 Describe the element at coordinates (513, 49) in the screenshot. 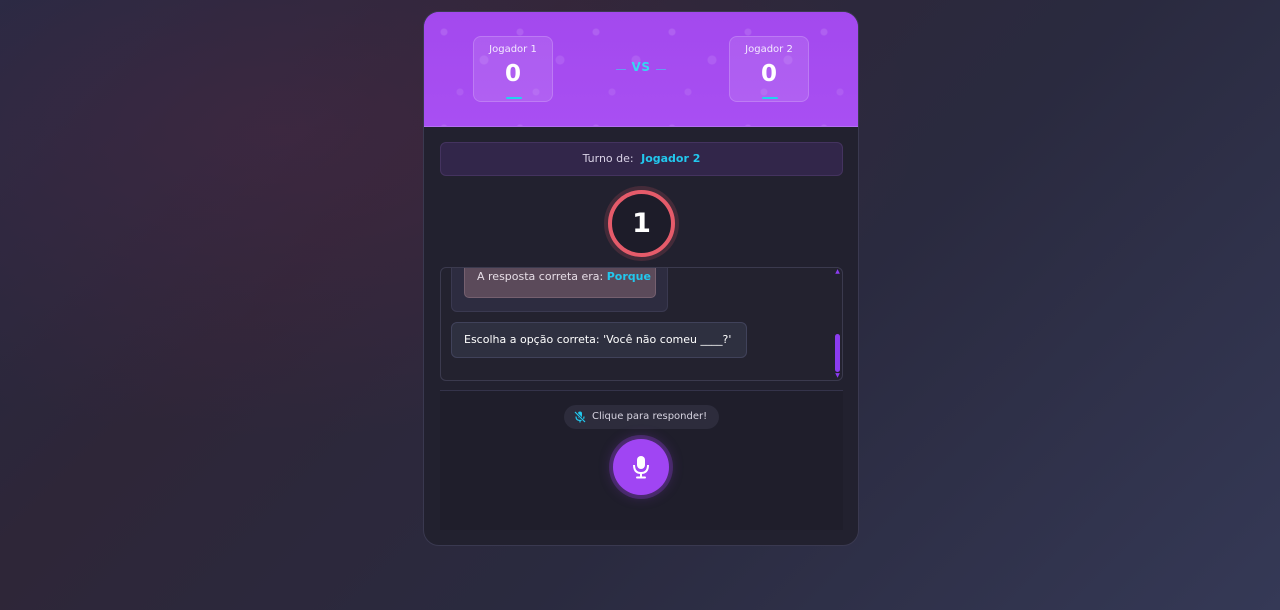

I see `player1-name: Jogador 1` at that location.